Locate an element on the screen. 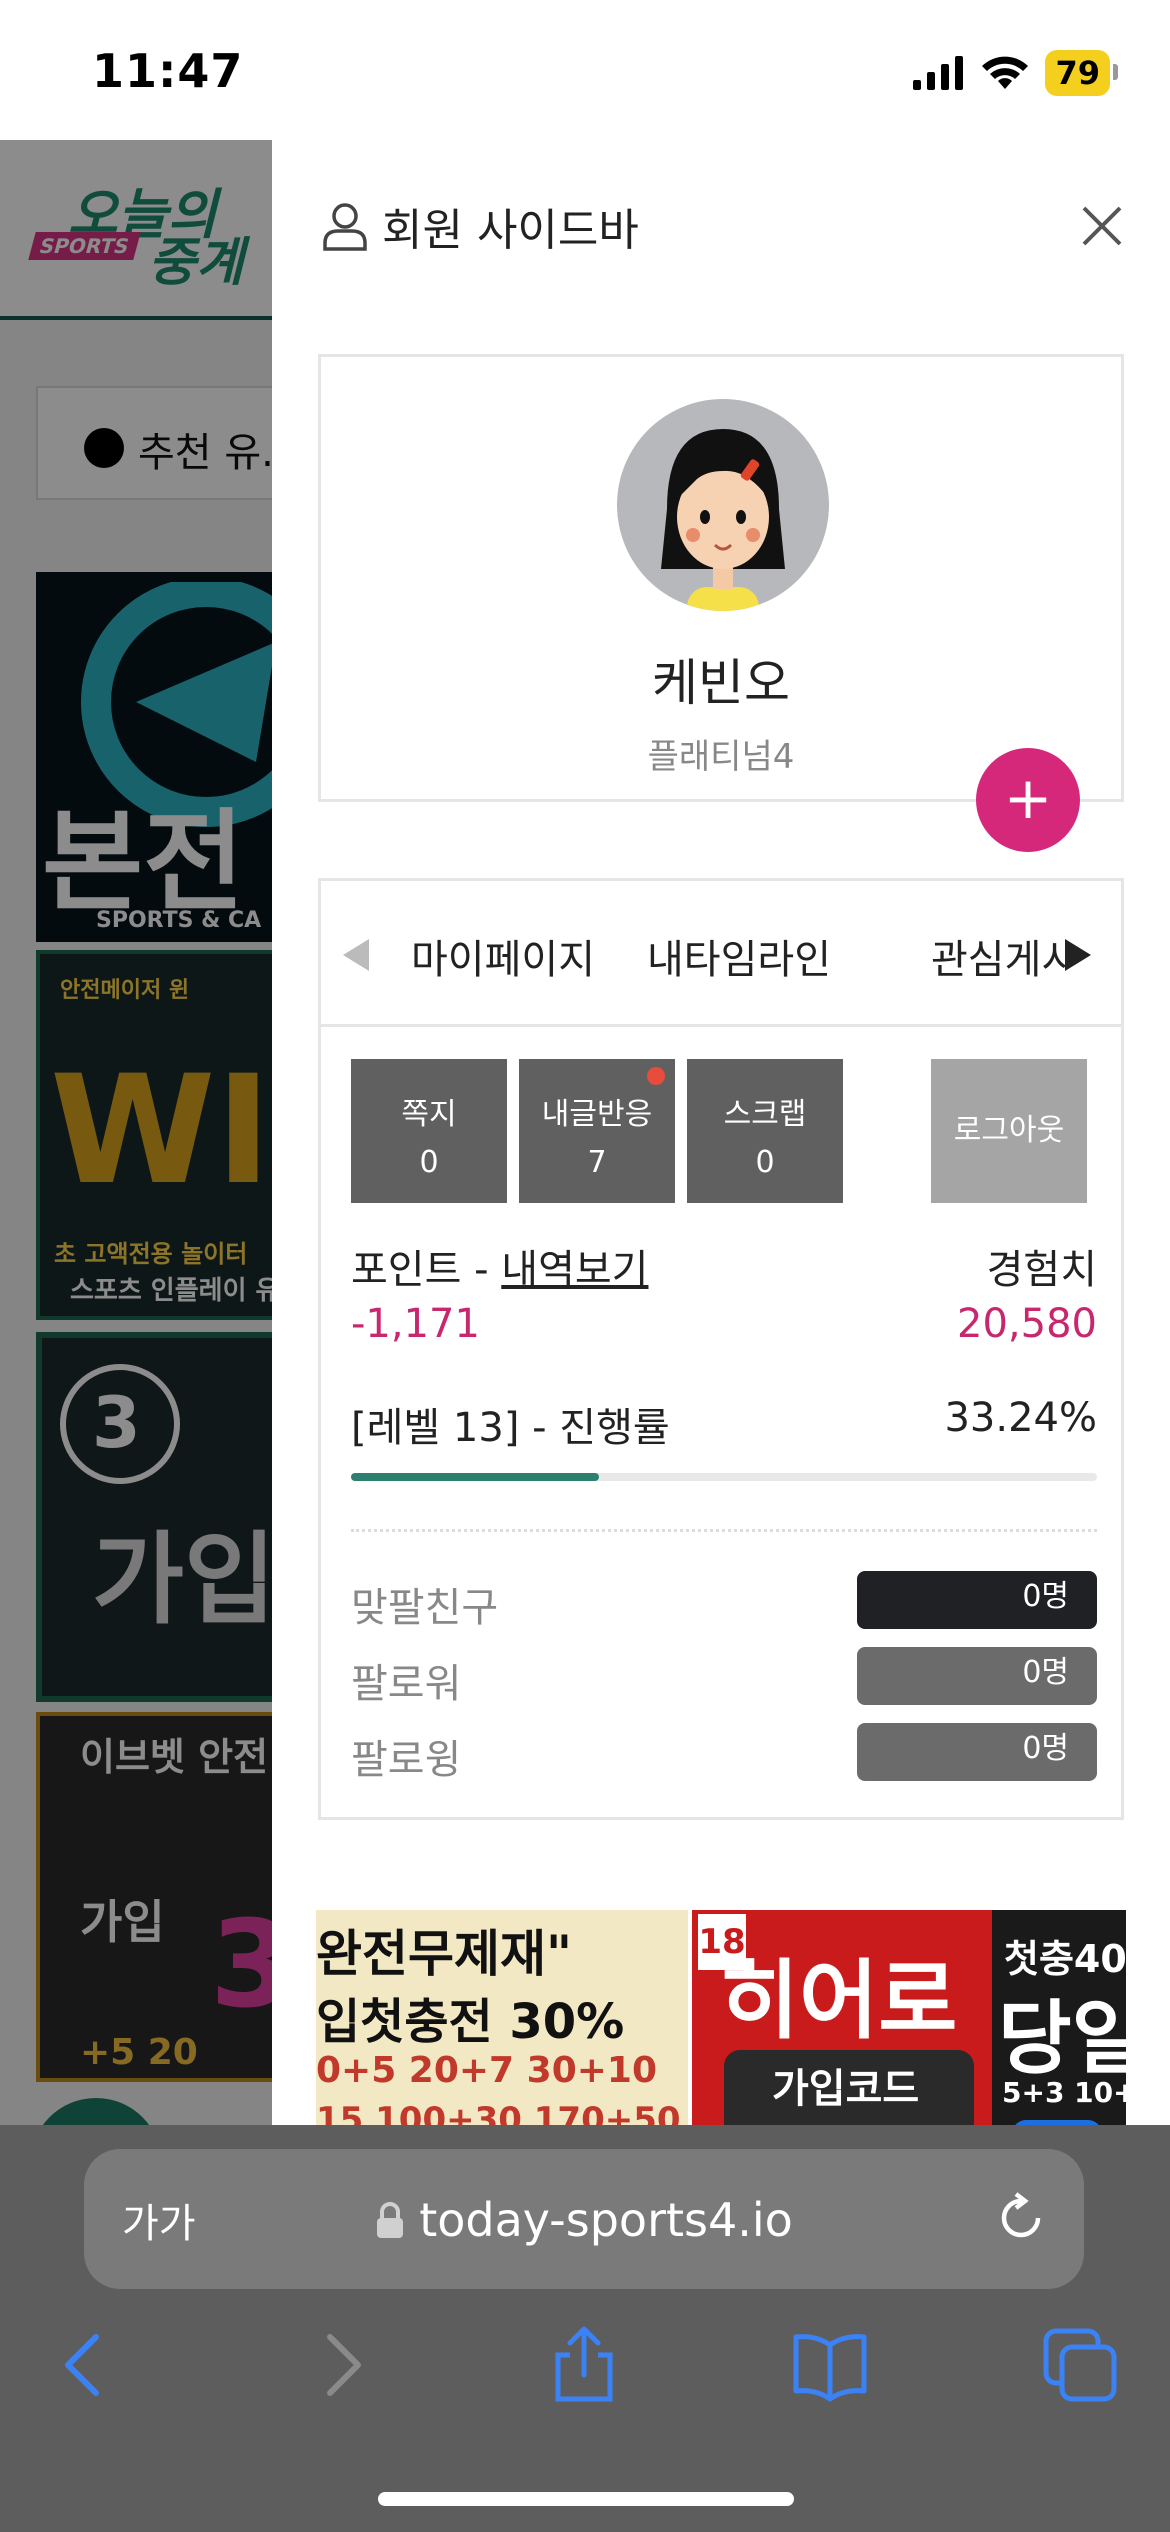 Image resolution: width=1170 pixels, height=2532 pixels. banner-ad: 18 히어로 첫충40 당일 가입코드 5+3 10+5 3 is located at coordinates (909, 2017).